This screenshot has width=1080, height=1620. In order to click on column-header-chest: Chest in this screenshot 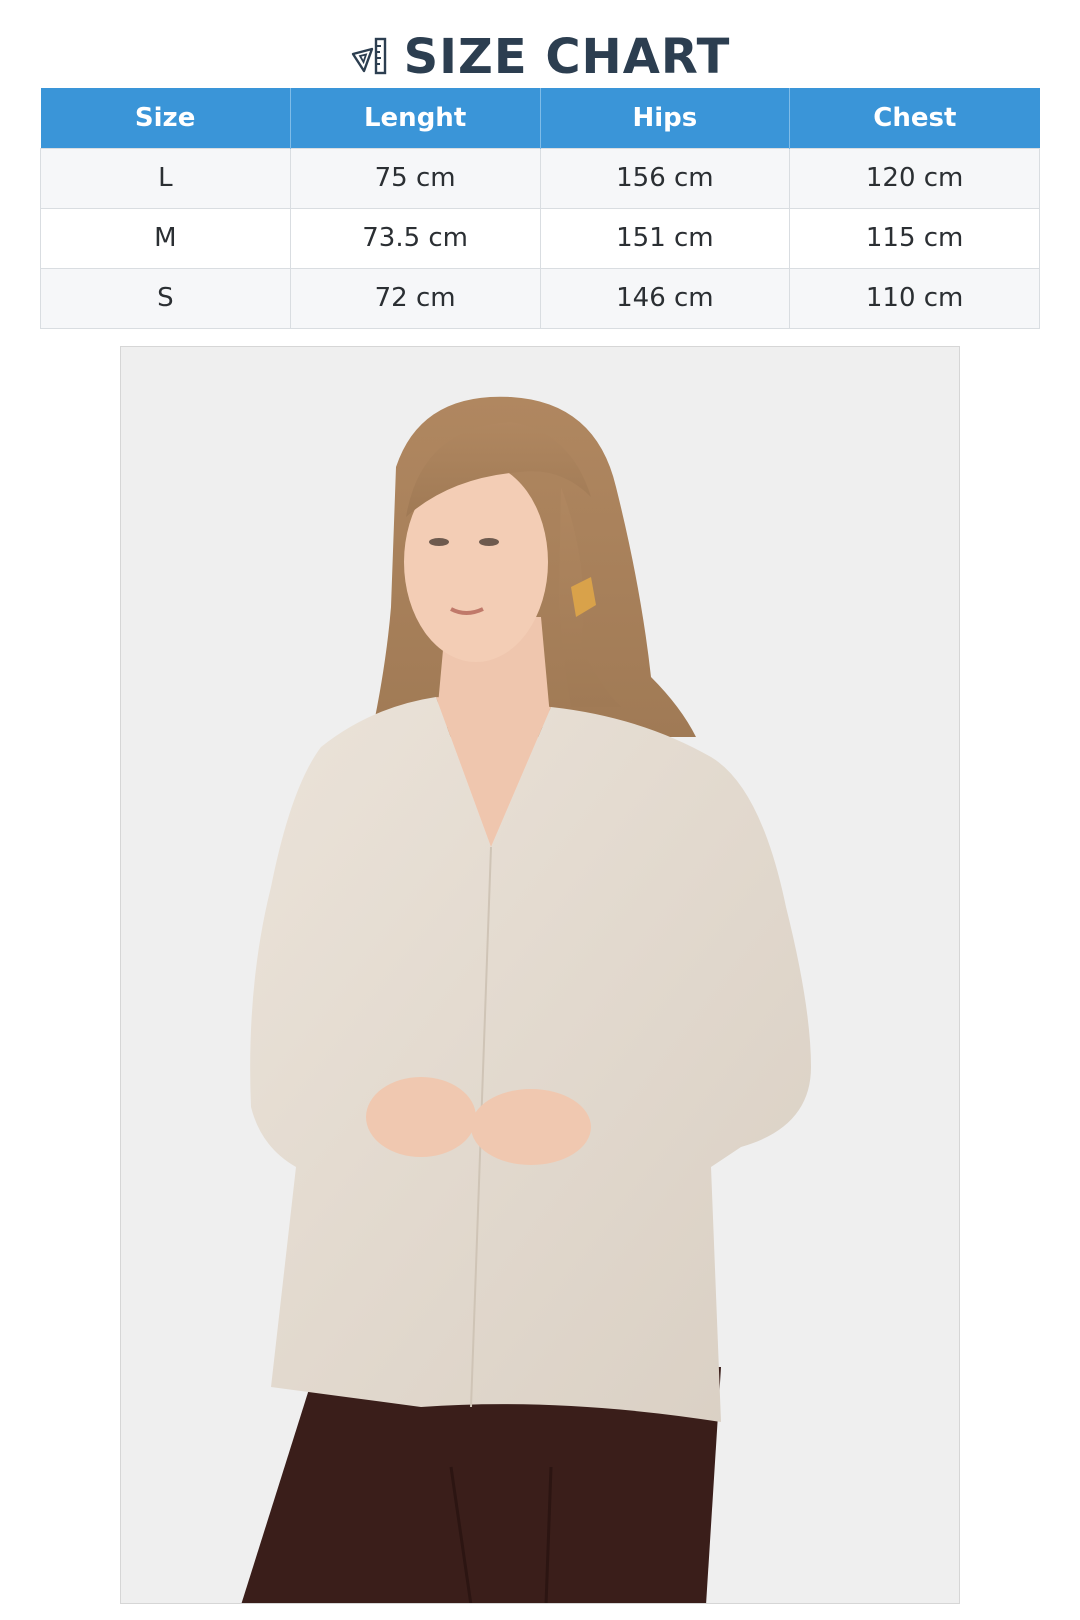, I will do `click(914, 118)`.